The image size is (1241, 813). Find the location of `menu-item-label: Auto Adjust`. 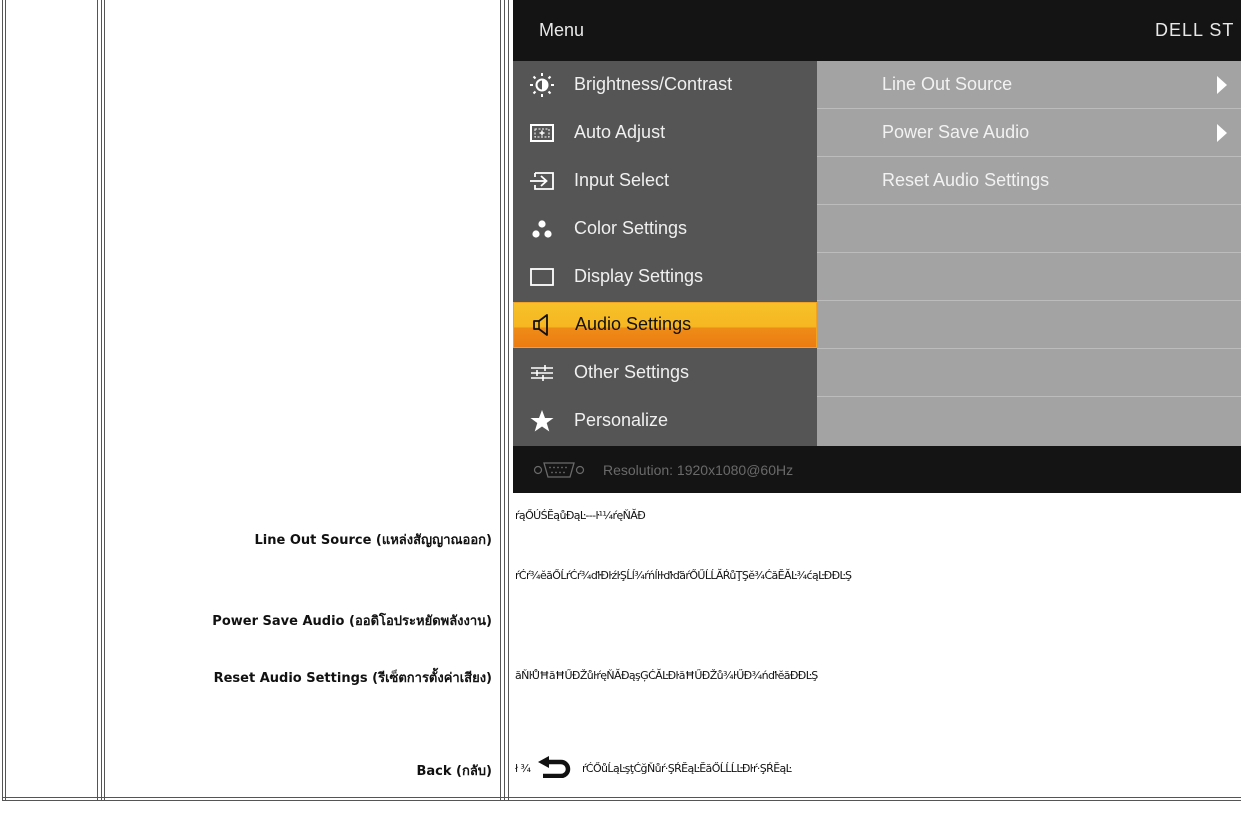

menu-item-label: Auto Adjust is located at coordinates (620, 132).